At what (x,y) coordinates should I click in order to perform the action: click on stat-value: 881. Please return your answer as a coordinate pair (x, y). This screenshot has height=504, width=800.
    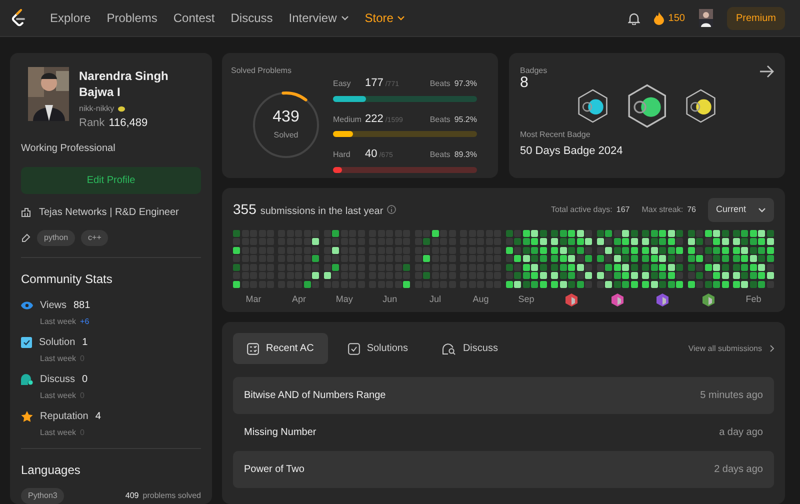
    Looking at the image, I should click on (82, 305).